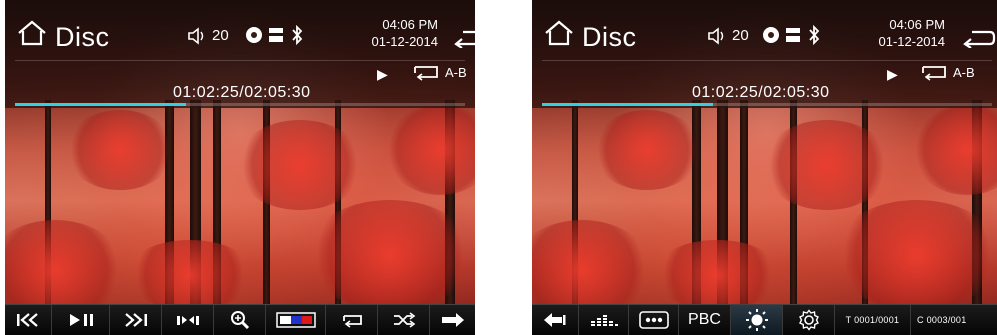 This screenshot has width=997, height=335. I want to click on chapter-counter: C 0003/001, so click(954, 320).